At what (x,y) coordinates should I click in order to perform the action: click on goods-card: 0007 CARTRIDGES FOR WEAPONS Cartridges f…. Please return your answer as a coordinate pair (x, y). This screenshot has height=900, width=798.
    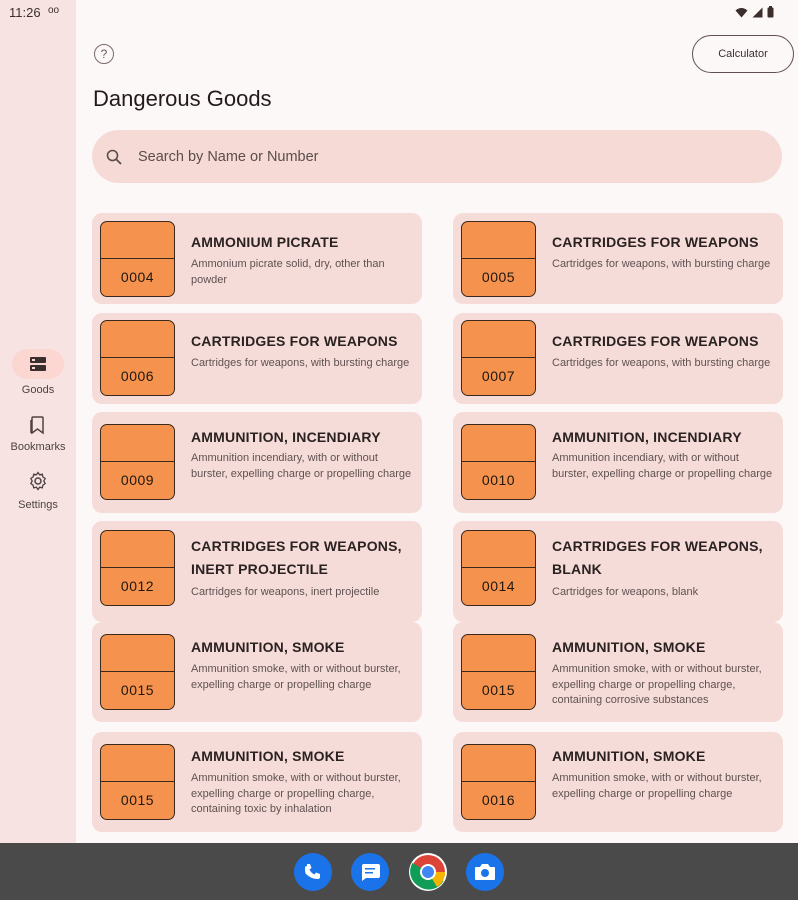
    Looking at the image, I should click on (618, 358).